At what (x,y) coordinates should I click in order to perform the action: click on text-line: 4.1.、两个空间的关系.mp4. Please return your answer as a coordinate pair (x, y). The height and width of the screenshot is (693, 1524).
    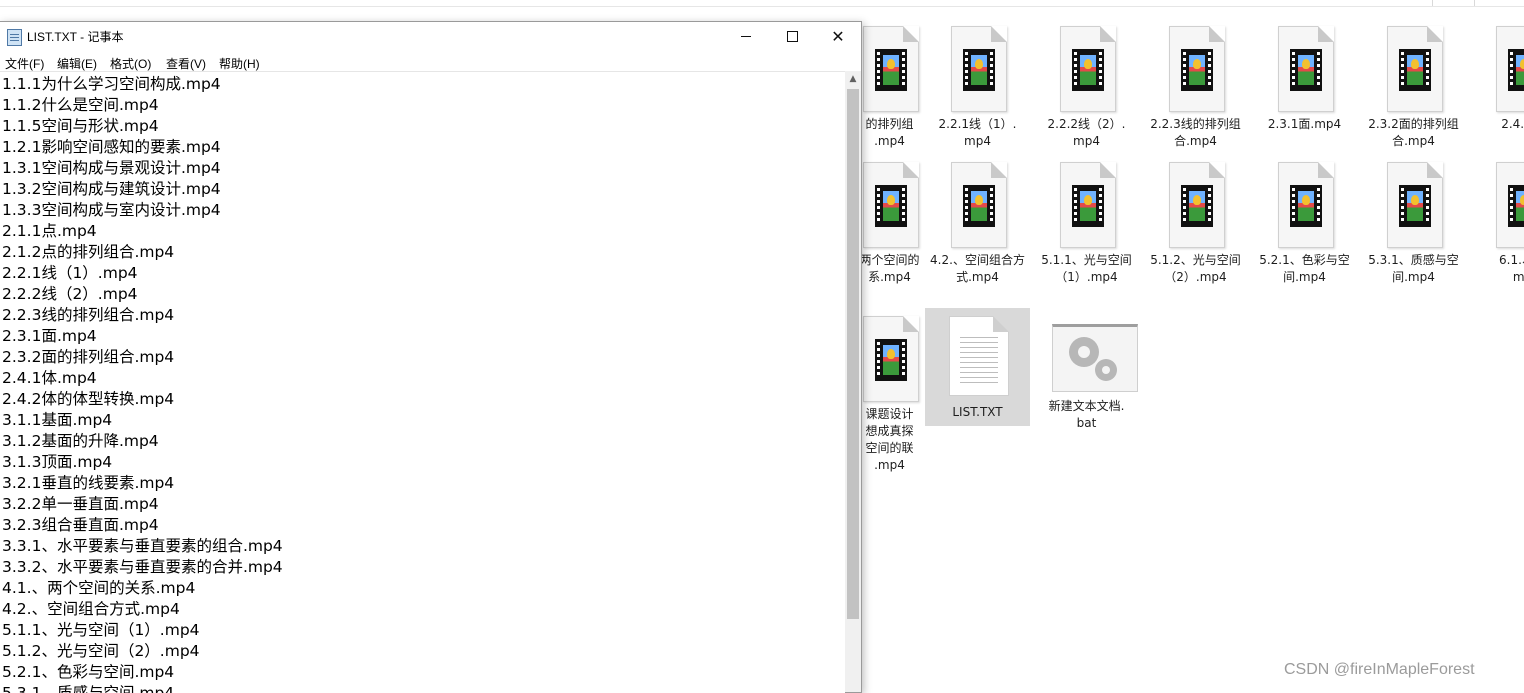
    Looking at the image, I should click on (99, 588).